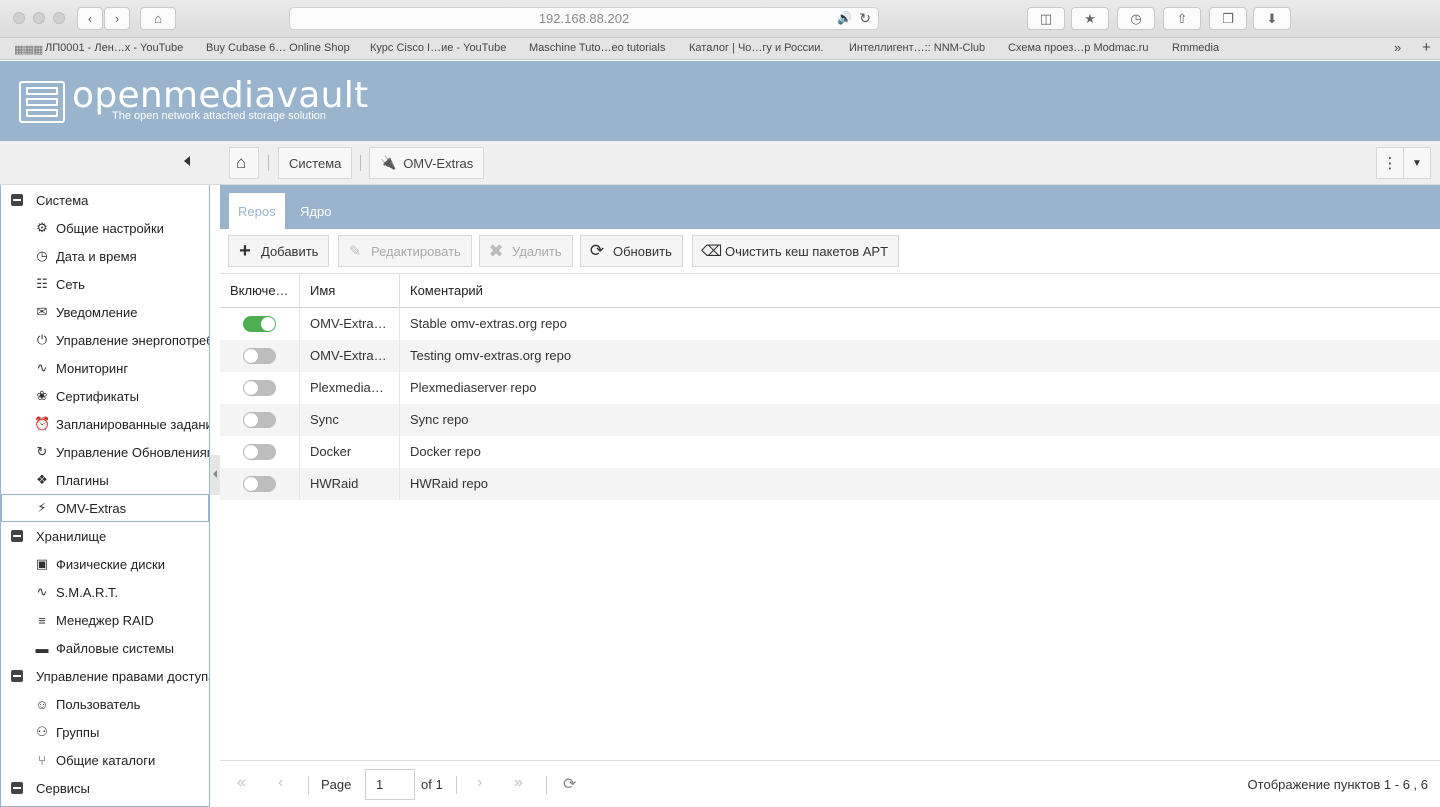  I want to click on close-window-button, so click(19, 18).